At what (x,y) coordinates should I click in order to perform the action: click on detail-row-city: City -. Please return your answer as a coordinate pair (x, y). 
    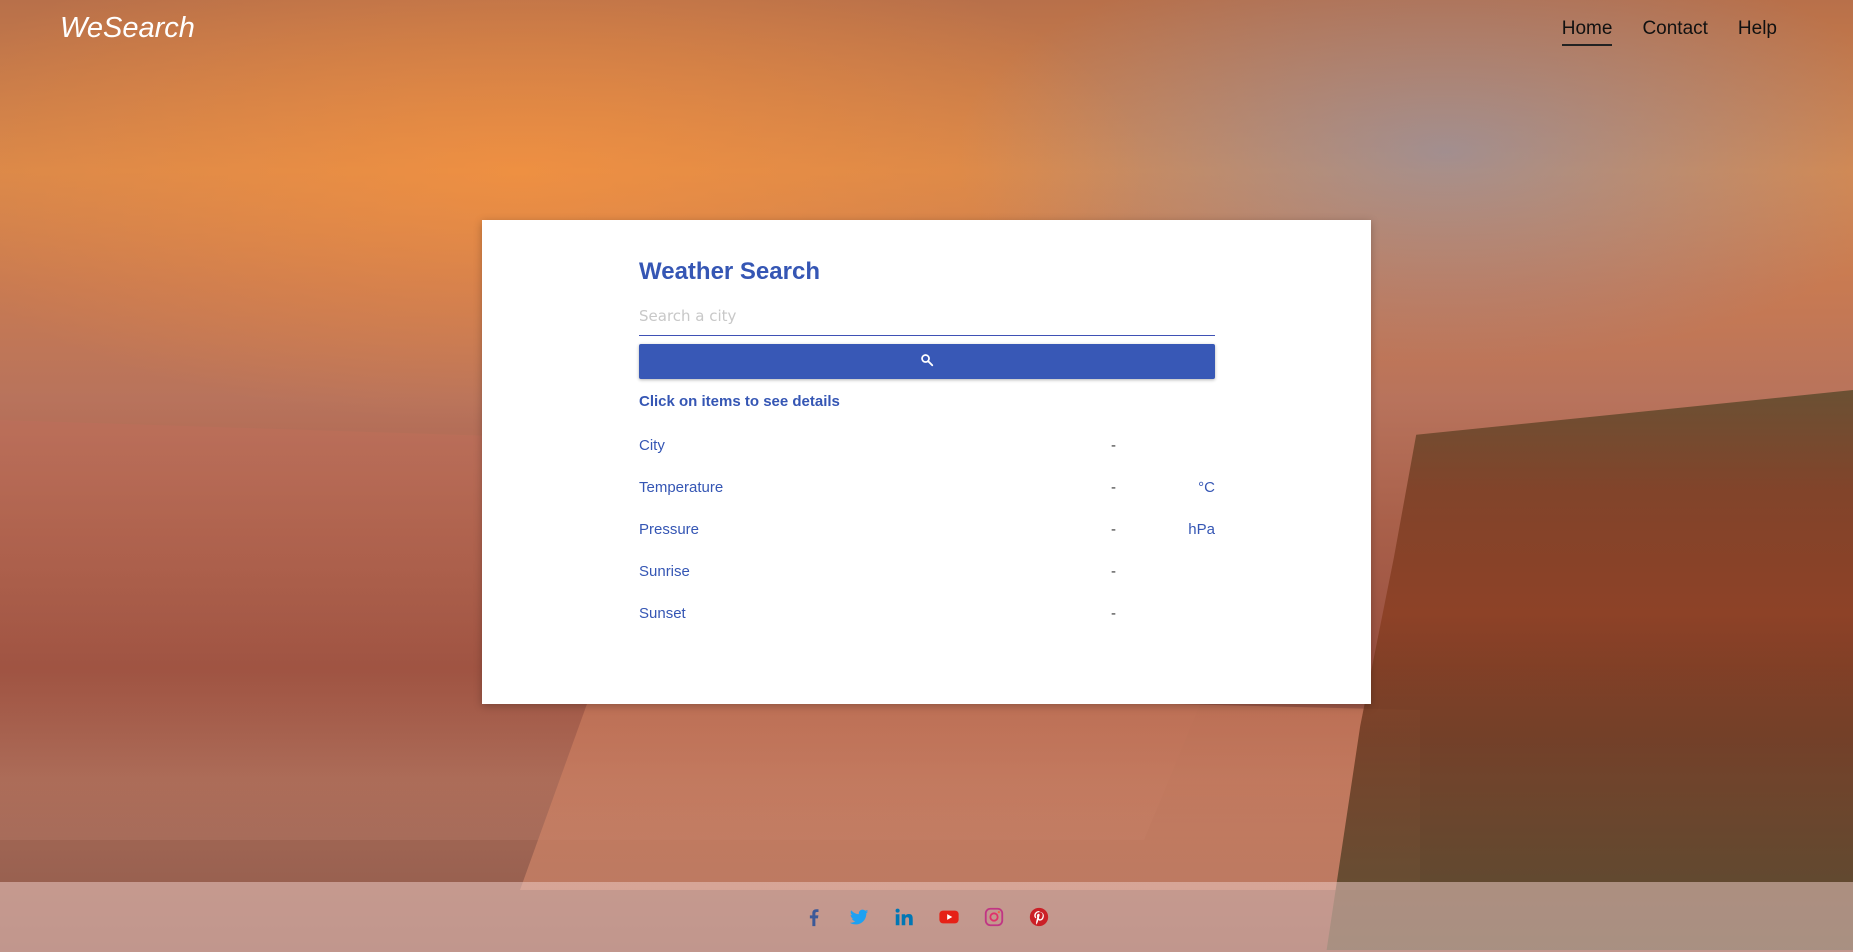
    Looking at the image, I should click on (927, 448).